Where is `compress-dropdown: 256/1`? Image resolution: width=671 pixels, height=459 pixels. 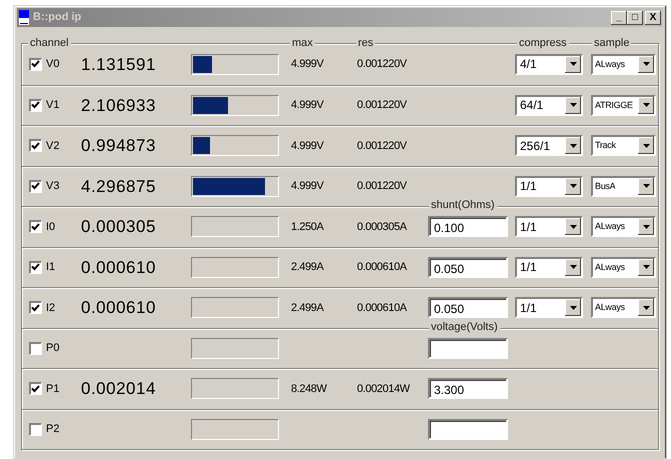 compress-dropdown: 256/1 is located at coordinates (549, 145).